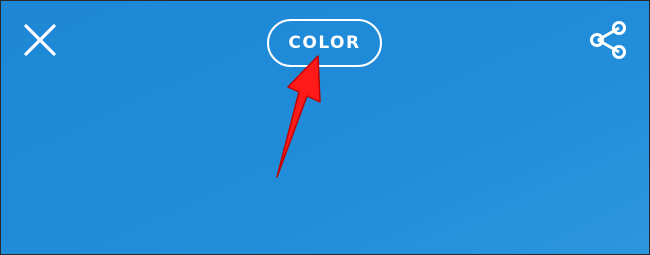 This screenshot has width=650, height=255. I want to click on close-button, so click(40, 40).